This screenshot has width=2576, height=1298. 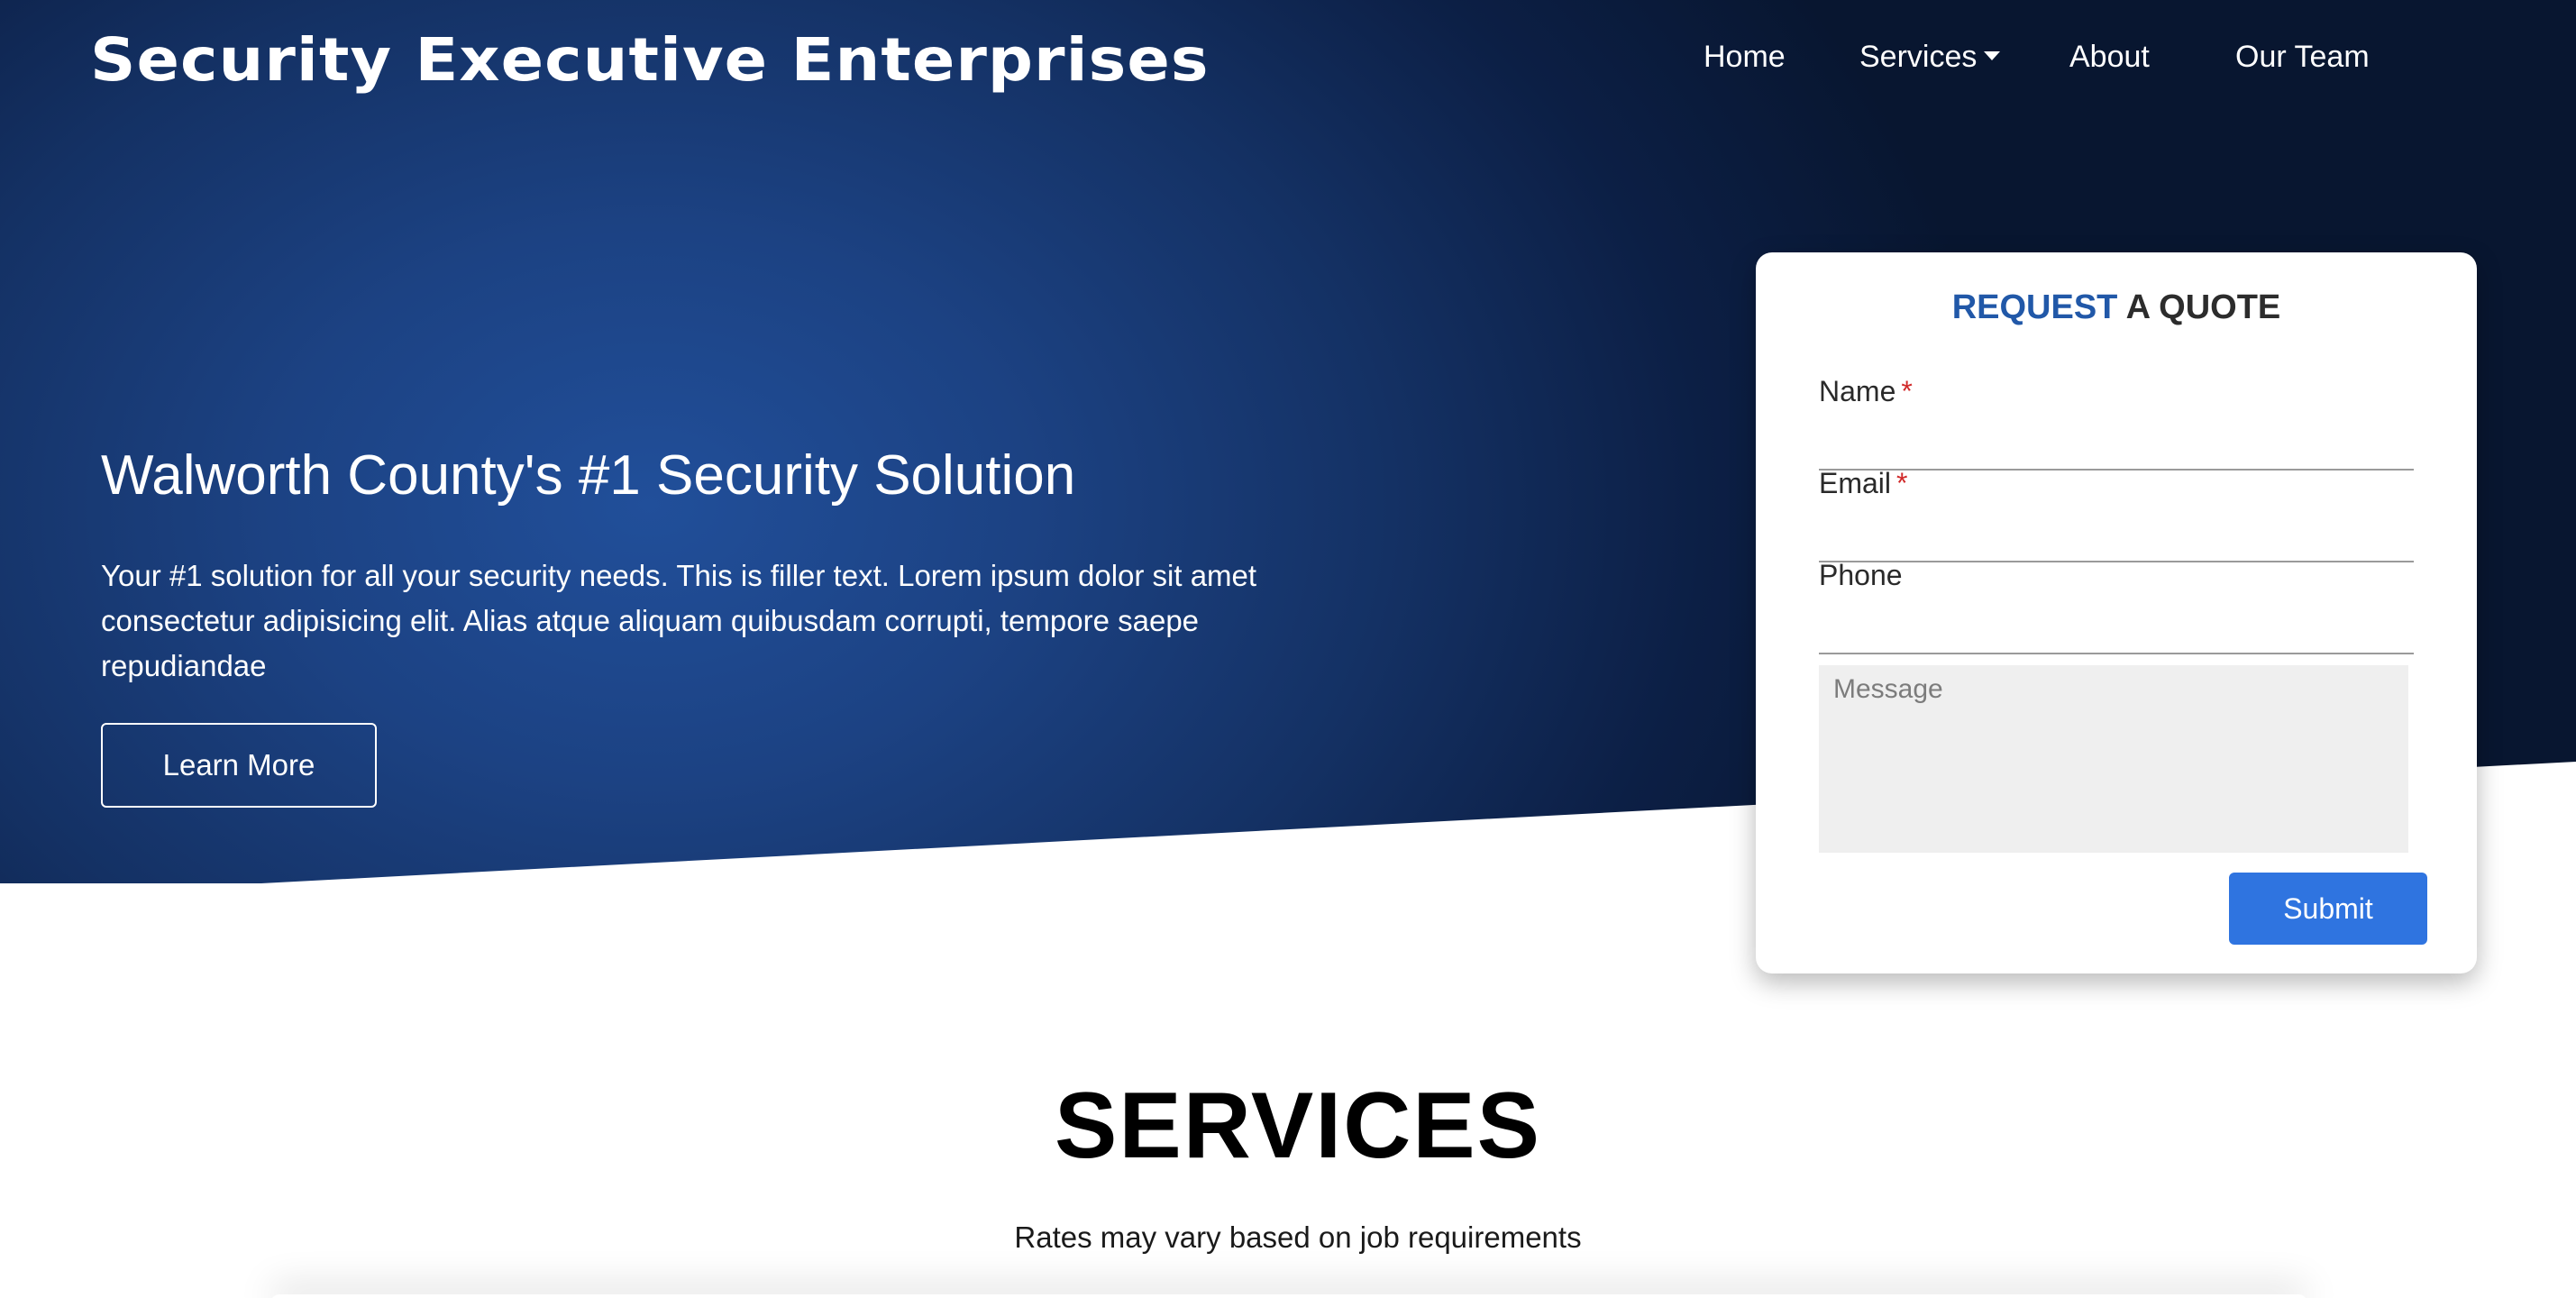 What do you see at coordinates (1288, 1296) in the screenshot?
I see `services-card-edge` at bounding box center [1288, 1296].